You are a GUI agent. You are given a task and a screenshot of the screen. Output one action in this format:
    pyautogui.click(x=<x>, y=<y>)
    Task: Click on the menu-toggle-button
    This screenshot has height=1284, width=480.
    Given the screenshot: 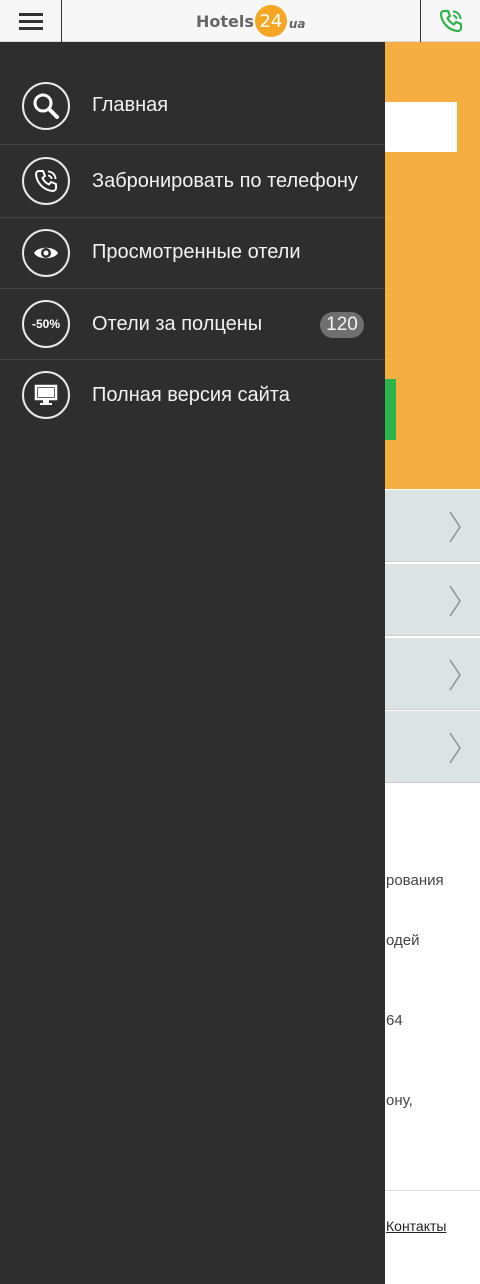 What is the action you would take?
    pyautogui.click(x=31, y=21)
    